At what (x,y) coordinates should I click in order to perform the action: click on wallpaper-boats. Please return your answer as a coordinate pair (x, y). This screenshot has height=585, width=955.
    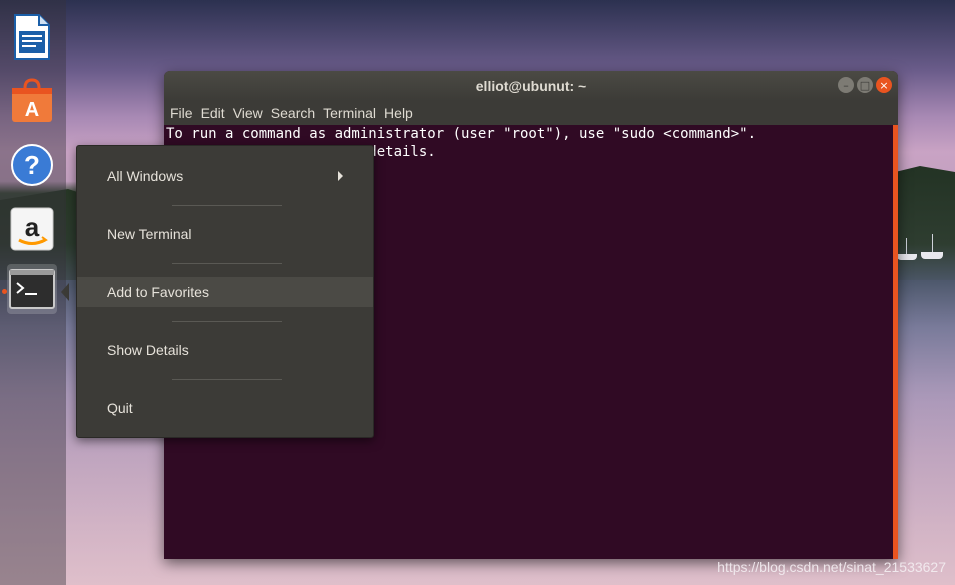
    Looking at the image, I should click on (921, 249).